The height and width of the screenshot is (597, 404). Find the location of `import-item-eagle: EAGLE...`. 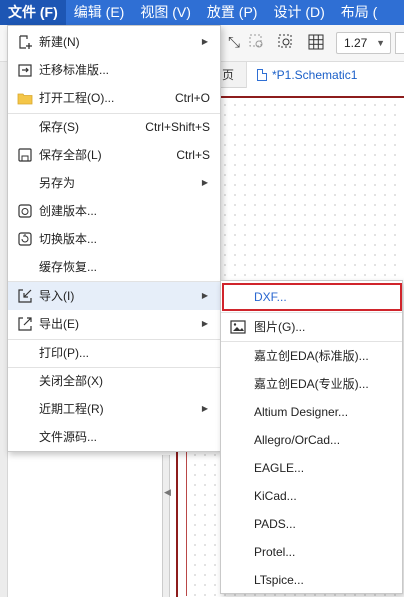

import-item-eagle: EAGLE... is located at coordinates (311, 468).